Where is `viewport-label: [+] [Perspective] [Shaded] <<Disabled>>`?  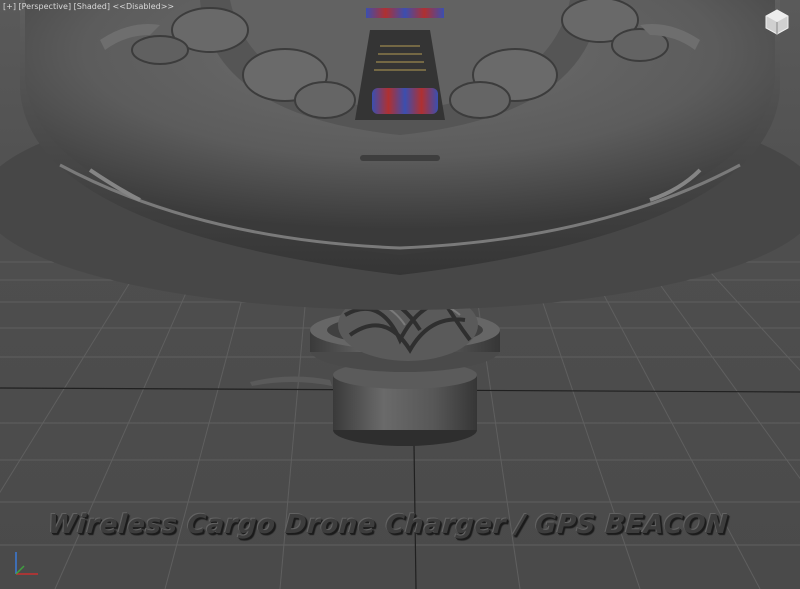 viewport-label: [+] [Perspective] [Shaded] <<Disabled>> is located at coordinates (88, 6).